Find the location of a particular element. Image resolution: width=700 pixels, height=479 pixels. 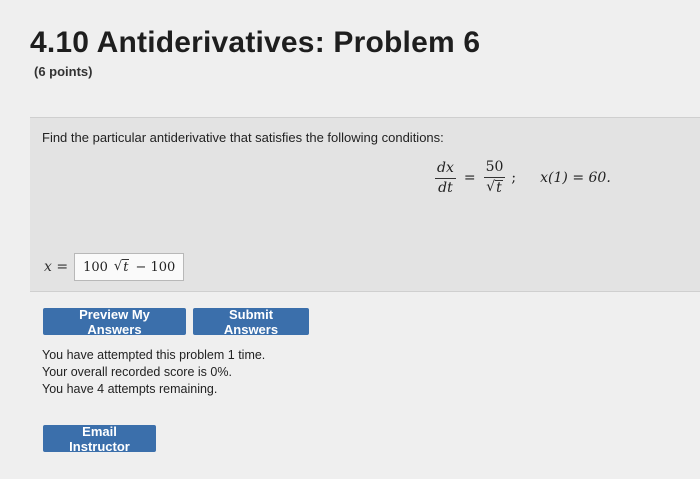

status-attempts: You have attempted this problem 1 time. is located at coordinates (154, 355).